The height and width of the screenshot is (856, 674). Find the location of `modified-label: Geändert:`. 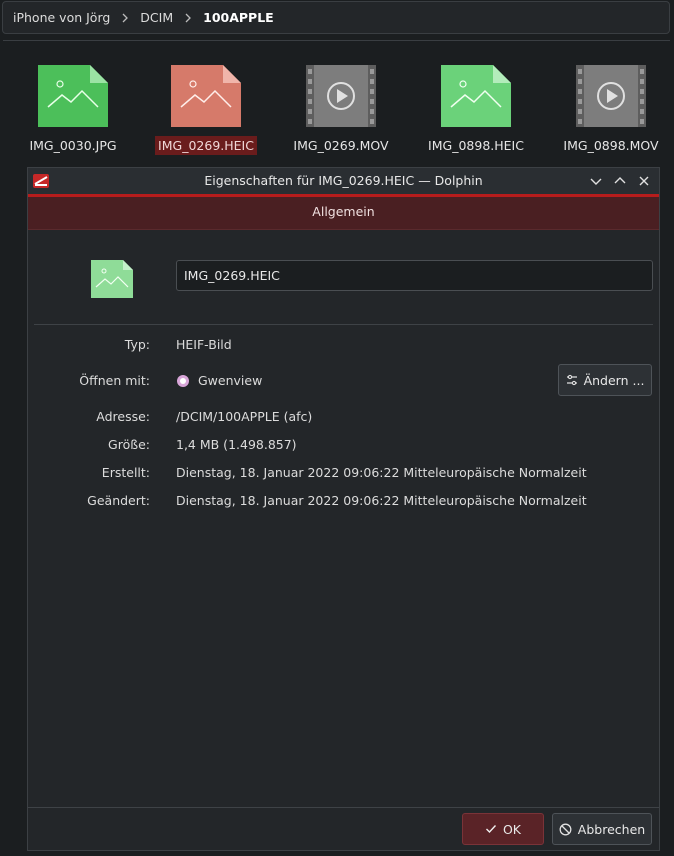

modified-label: Geändert: is located at coordinates (118, 500).